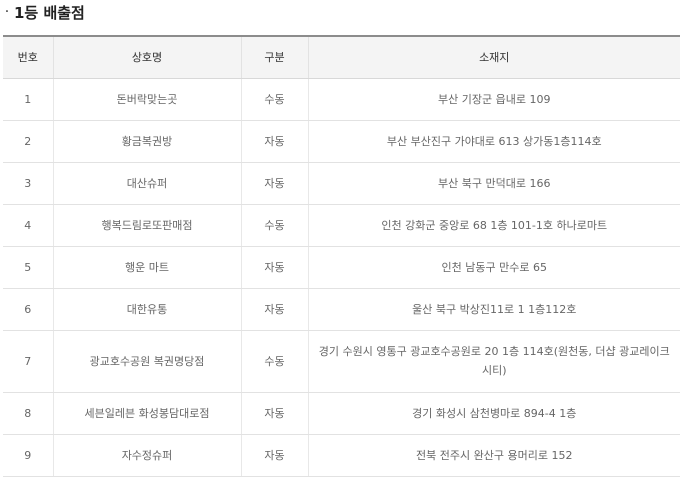 This screenshot has width=680, height=479. I want to click on cell-no: 3, so click(28, 183).